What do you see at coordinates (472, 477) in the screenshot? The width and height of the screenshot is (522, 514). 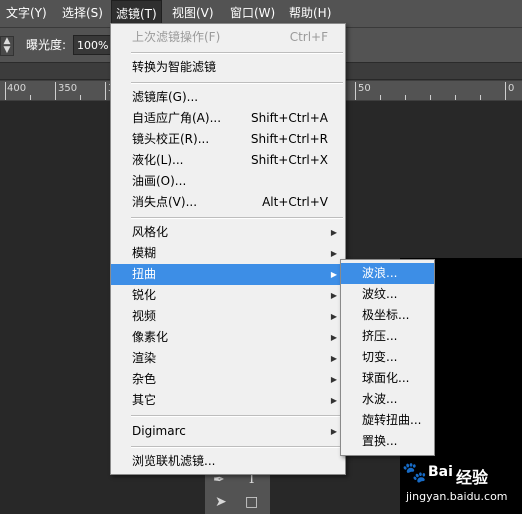 I see `watermark-brand: 经验` at bounding box center [472, 477].